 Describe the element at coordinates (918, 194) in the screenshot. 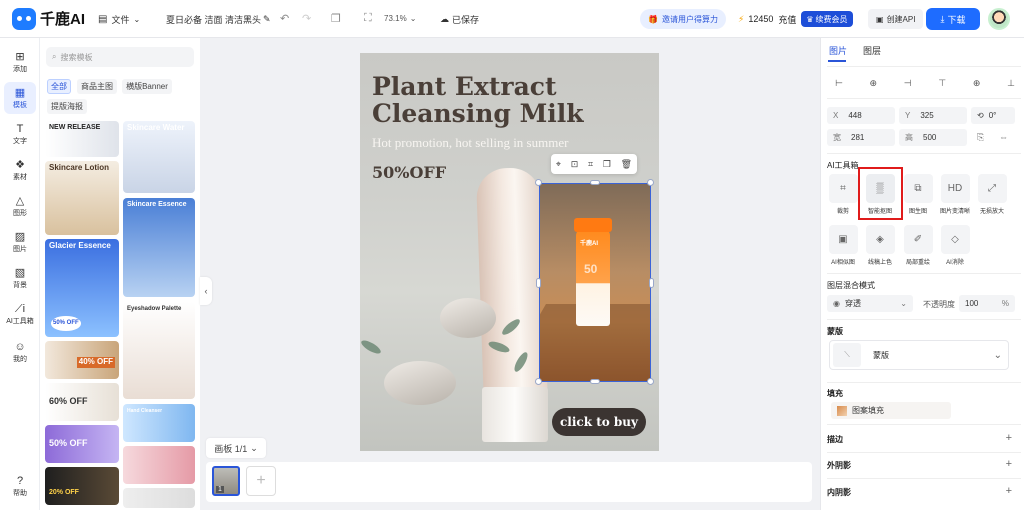

I see `tool-image-to-image: ⧉ 图生图` at that location.